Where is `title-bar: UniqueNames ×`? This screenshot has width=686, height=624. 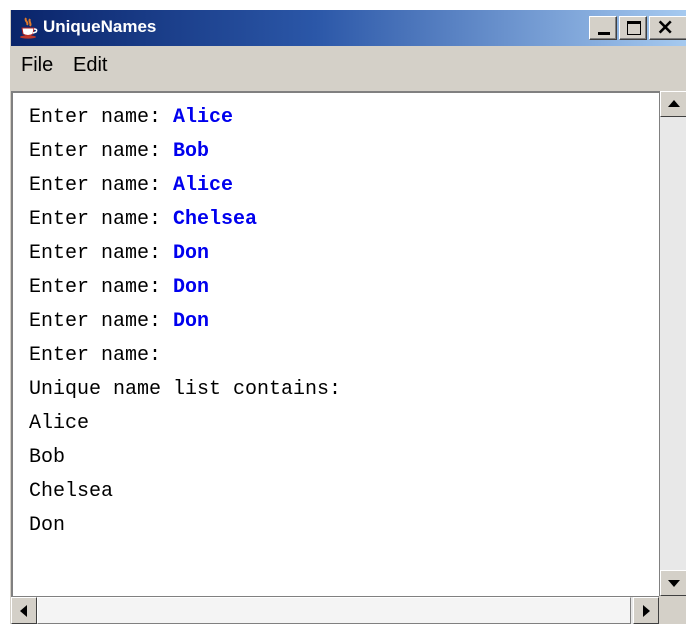 title-bar: UniqueNames × is located at coordinates (348, 28).